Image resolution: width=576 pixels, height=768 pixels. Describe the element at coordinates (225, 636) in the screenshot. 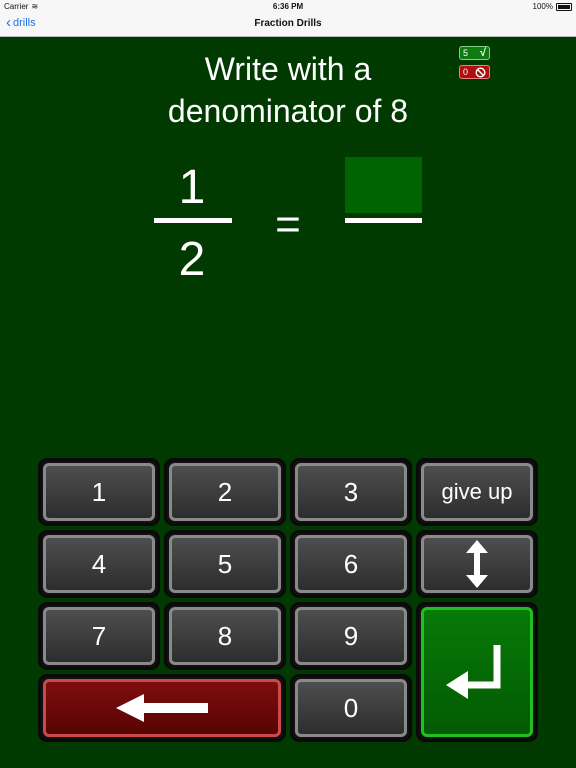

I see `key-8: 8` at that location.